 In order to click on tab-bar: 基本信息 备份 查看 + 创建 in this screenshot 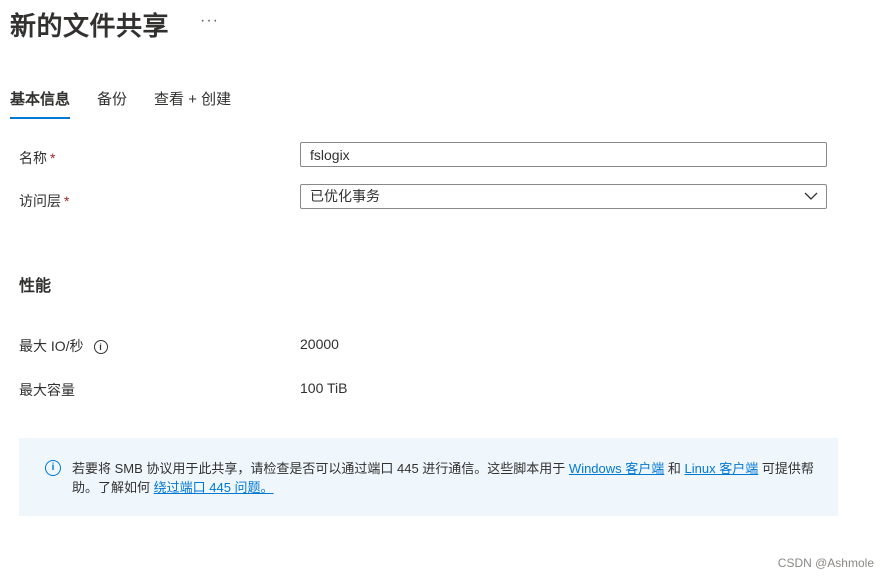, I will do `click(134, 103)`.